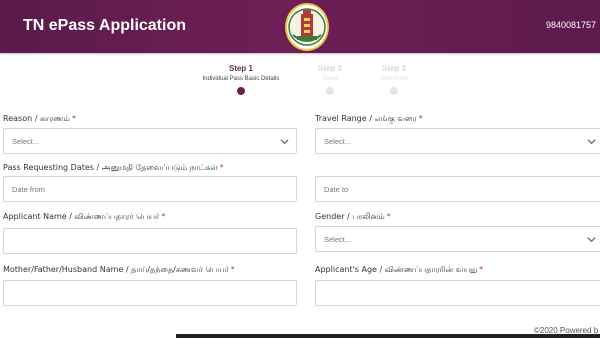  I want to click on gender-label-text: Gender / பாலினம், so click(350, 216).